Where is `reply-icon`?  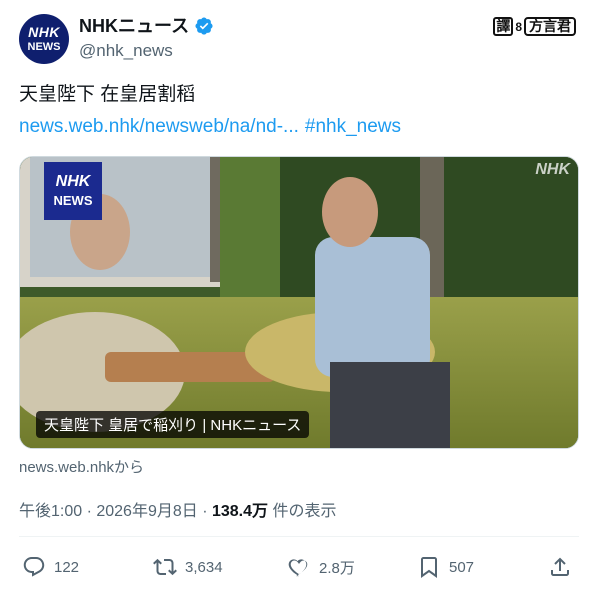 reply-icon is located at coordinates (34, 567).